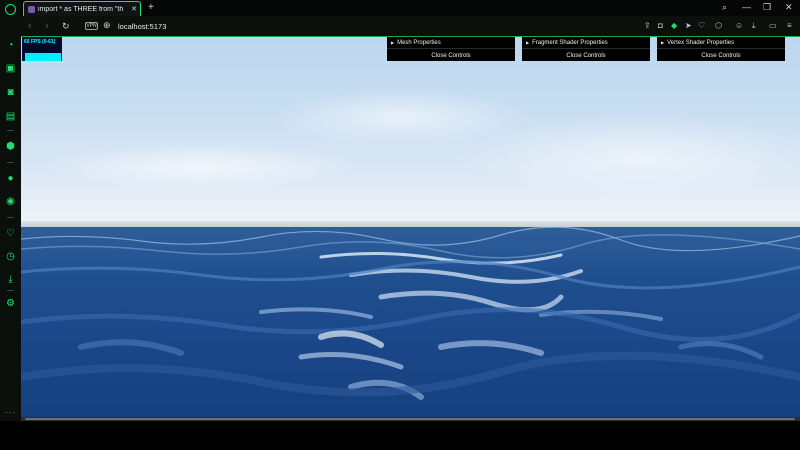 The image size is (800, 450). Describe the element at coordinates (47, 26) in the screenshot. I see `forward-icon: ›` at that location.